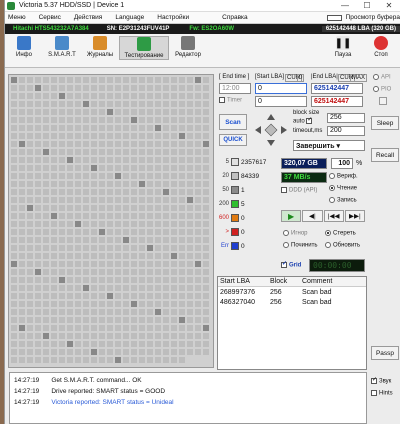  I want to click on erase-radio: Стереть, so click(340, 233).